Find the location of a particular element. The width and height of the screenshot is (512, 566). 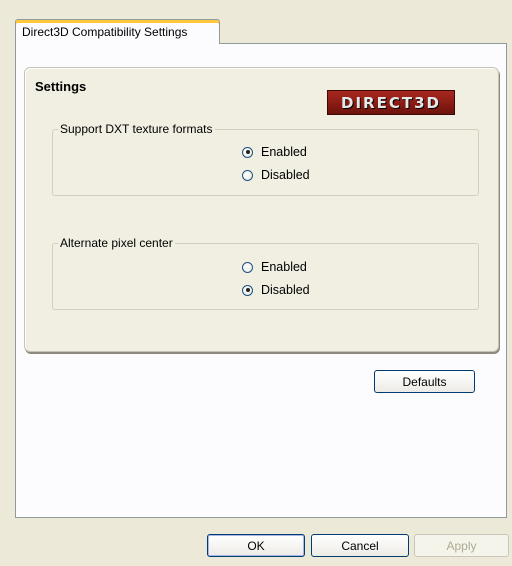

dxt-disabled-radio: Disabled is located at coordinates (276, 175).